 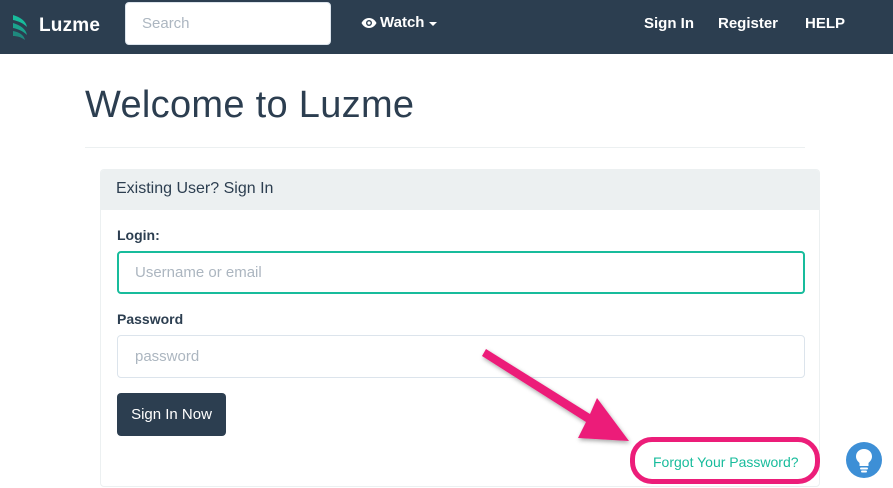 What do you see at coordinates (555, 395) in the screenshot?
I see `annotation-arrow` at bounding box center [555, 395].